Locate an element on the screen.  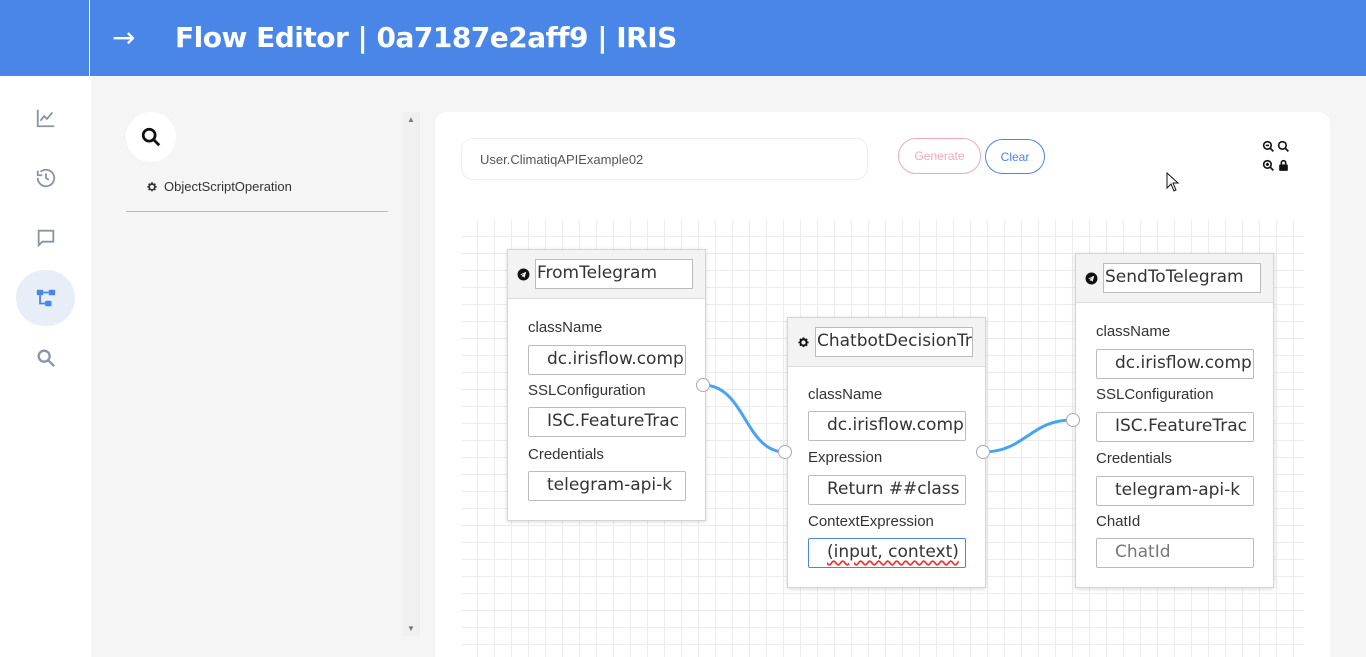
palette-search-button is located at coordinates (151, 137).